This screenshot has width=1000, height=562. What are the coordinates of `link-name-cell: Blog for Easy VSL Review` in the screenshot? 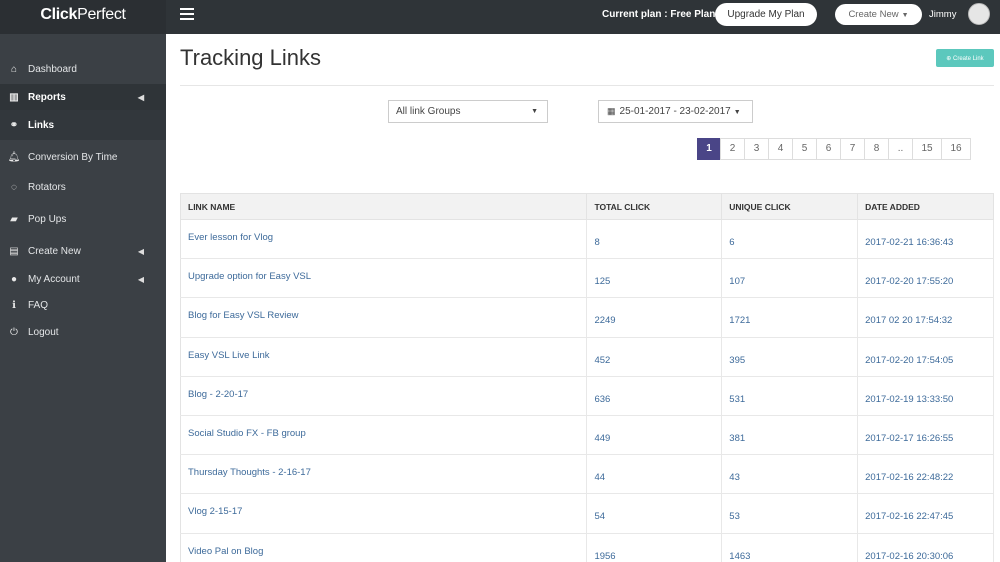 It's located at (384, 317).